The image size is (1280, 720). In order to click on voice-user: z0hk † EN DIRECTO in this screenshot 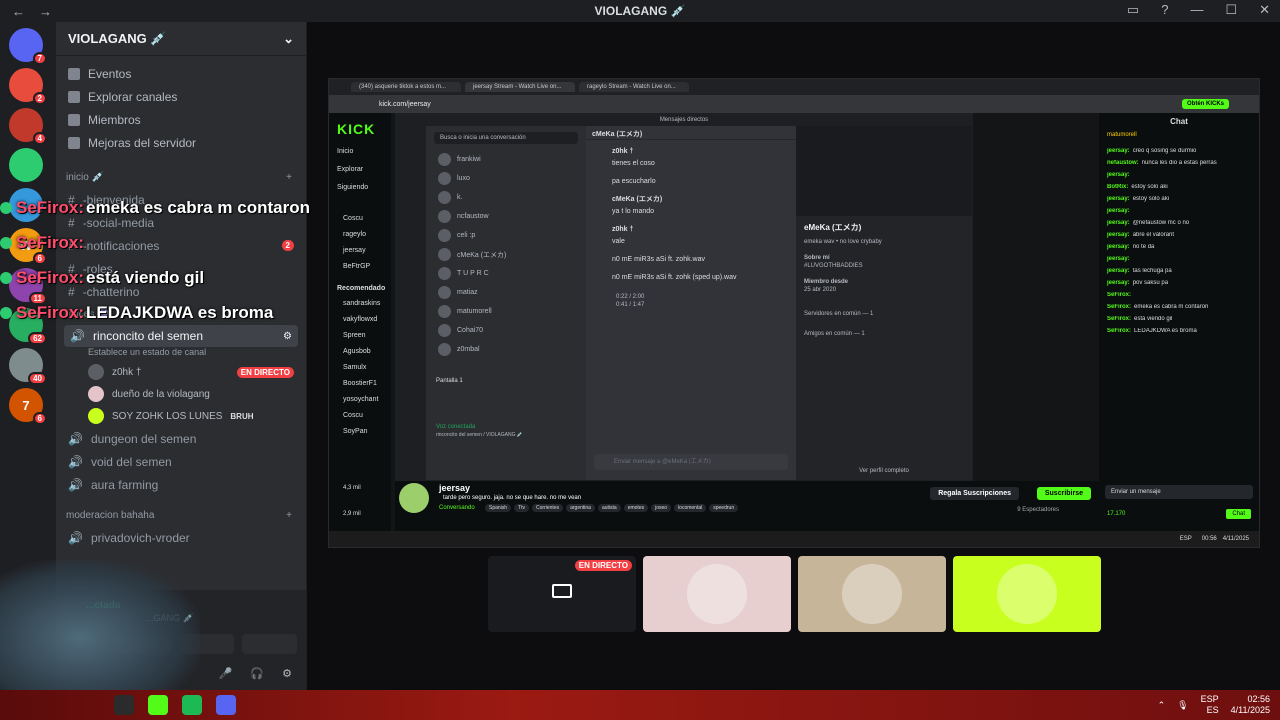, I will do `click(181, 372)`.